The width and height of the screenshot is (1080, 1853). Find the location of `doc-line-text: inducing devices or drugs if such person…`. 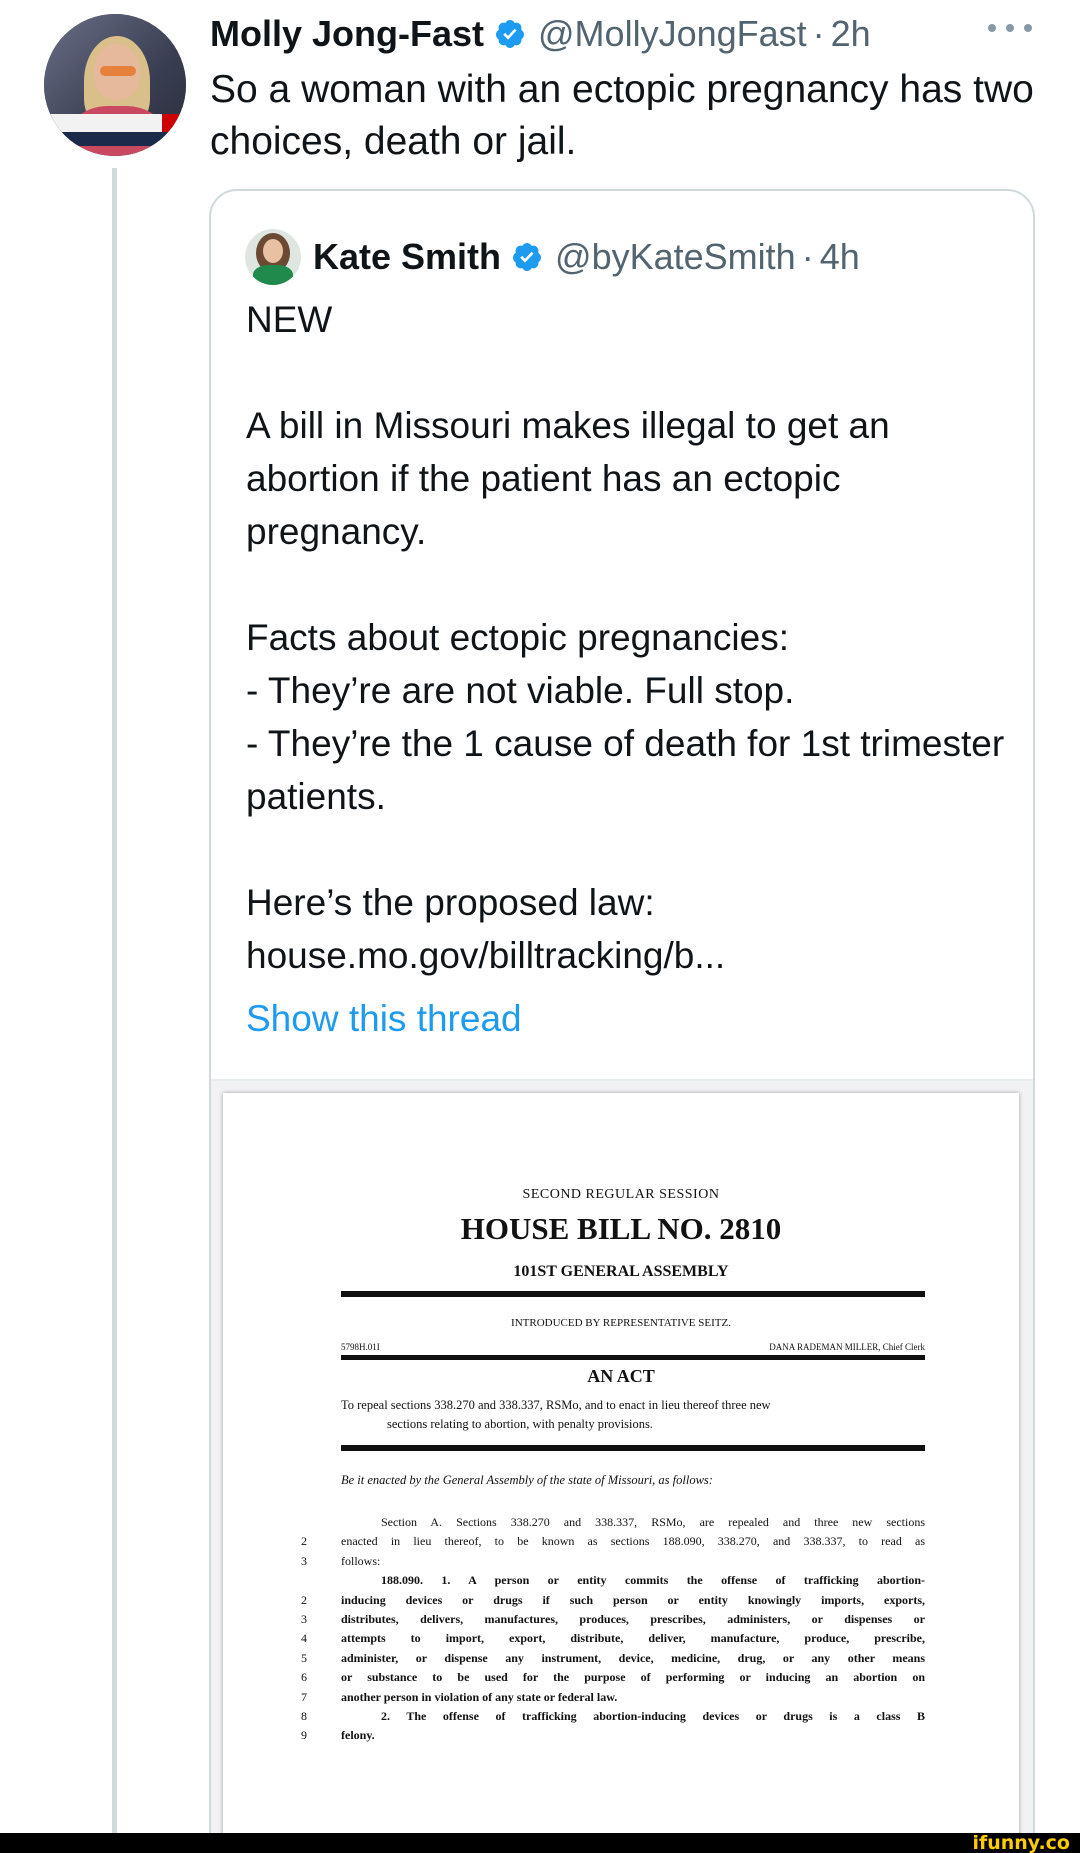

doc-line-text: inducing devices or drugs if such person… is located at coordinates (633, 1599).